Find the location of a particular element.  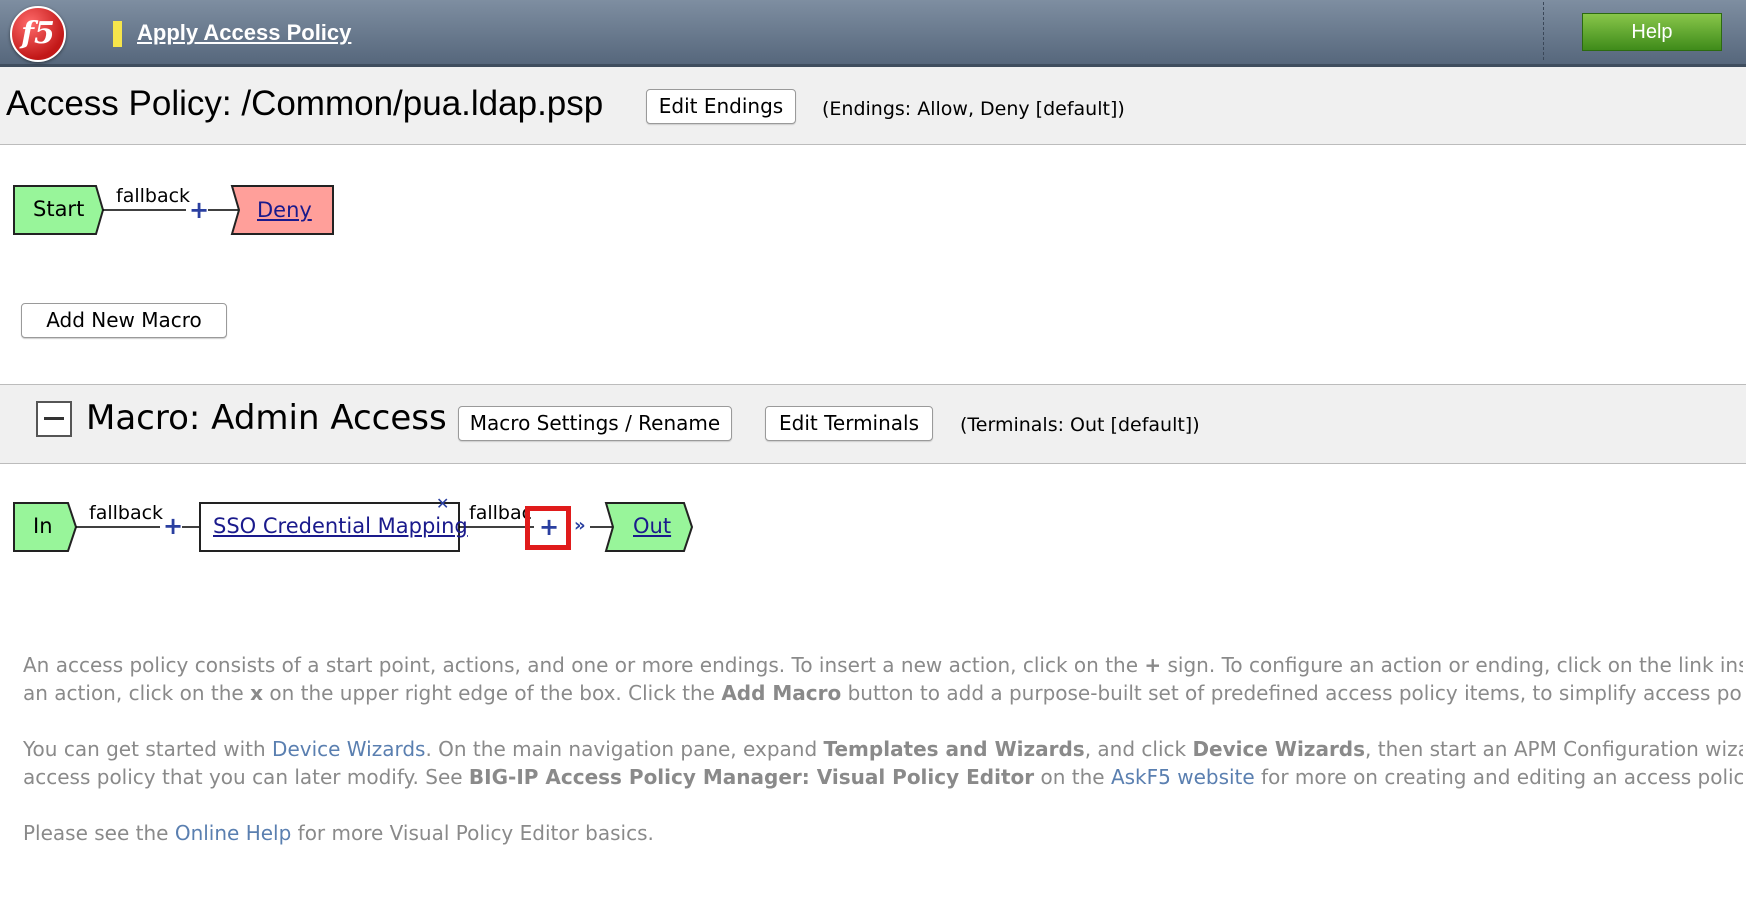

edit-terminals-button: Edit Terminals is located at coordinates (849, 423).